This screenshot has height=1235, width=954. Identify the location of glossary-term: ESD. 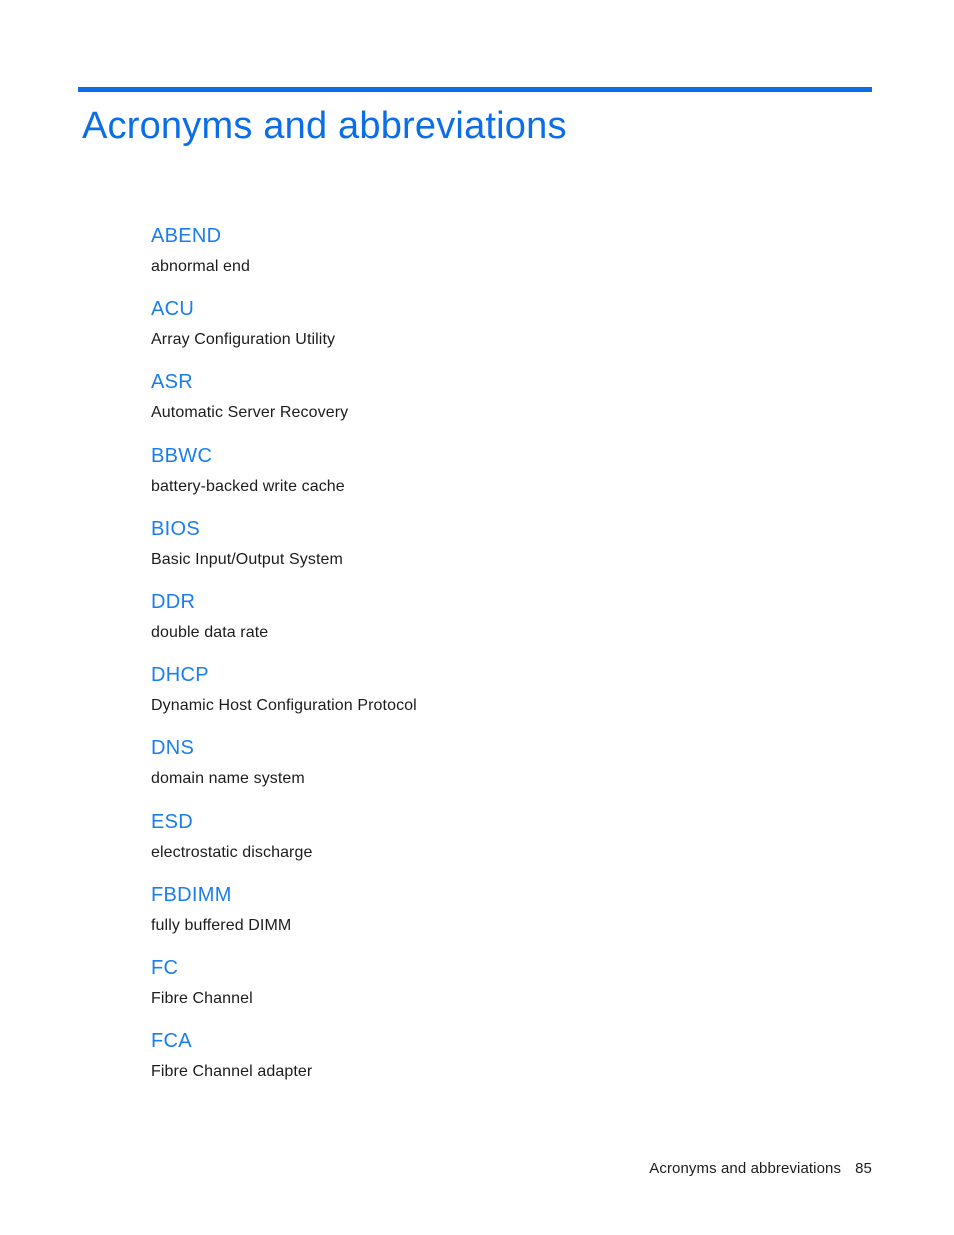
(172, 821).